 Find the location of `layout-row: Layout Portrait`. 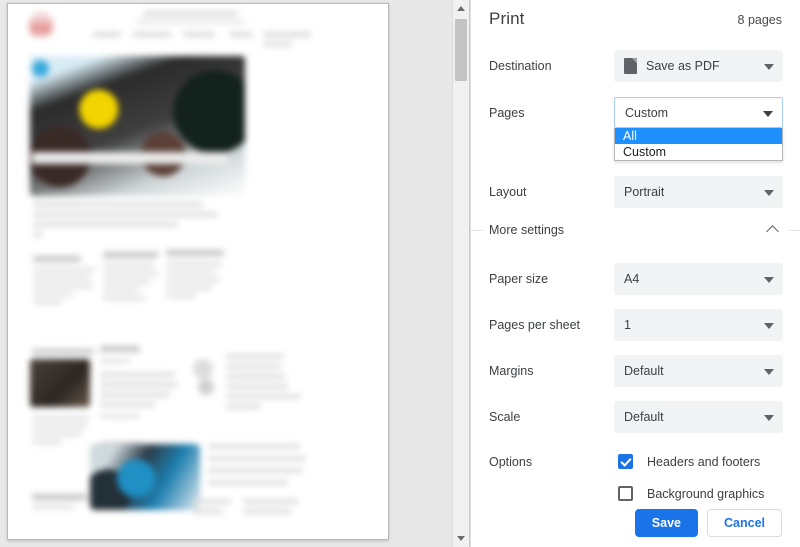

layout-row: Layout Portrait is located at coordinates (636, 192).